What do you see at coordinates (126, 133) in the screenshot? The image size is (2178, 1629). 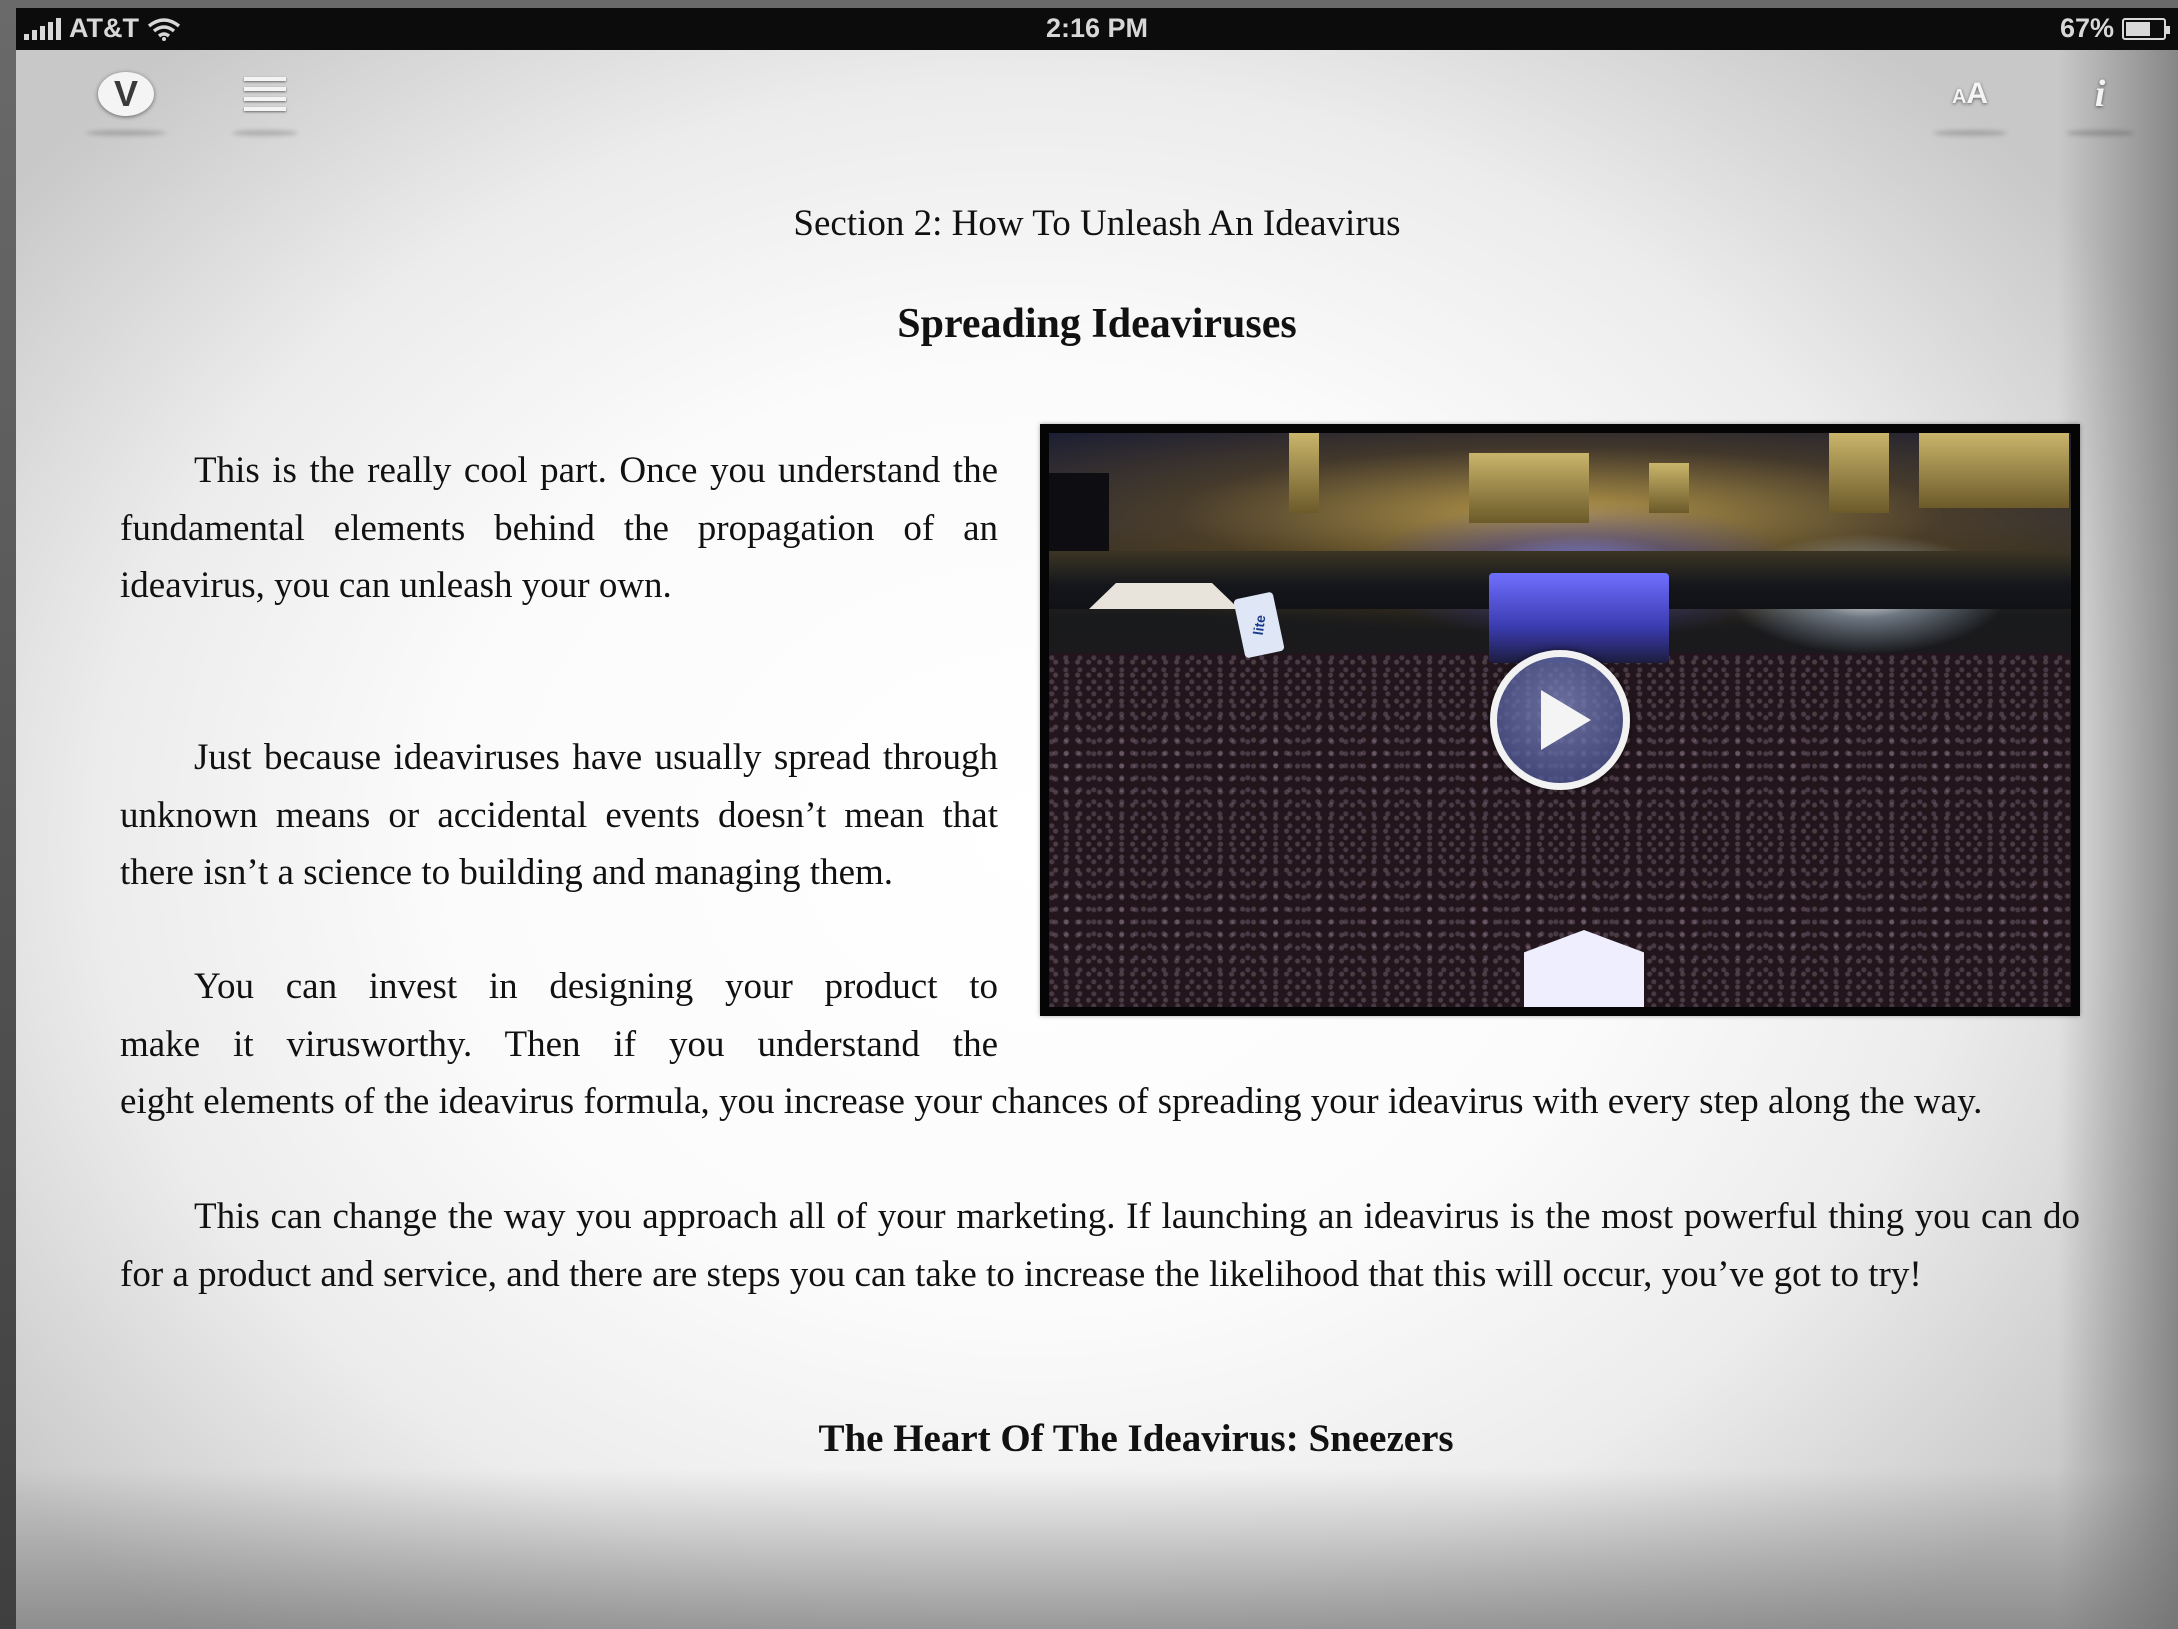 I see `logo-shadow` at bounding box center [126, 133].